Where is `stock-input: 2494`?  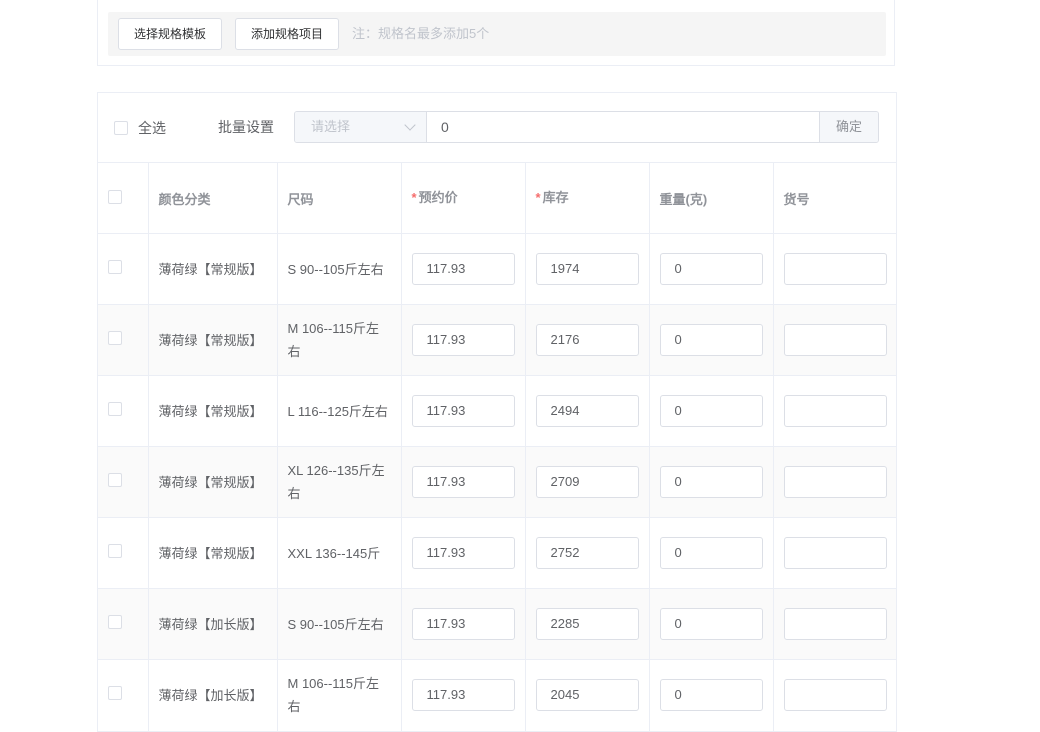 stock-input: 2494 is located at coordinates (587, 411).